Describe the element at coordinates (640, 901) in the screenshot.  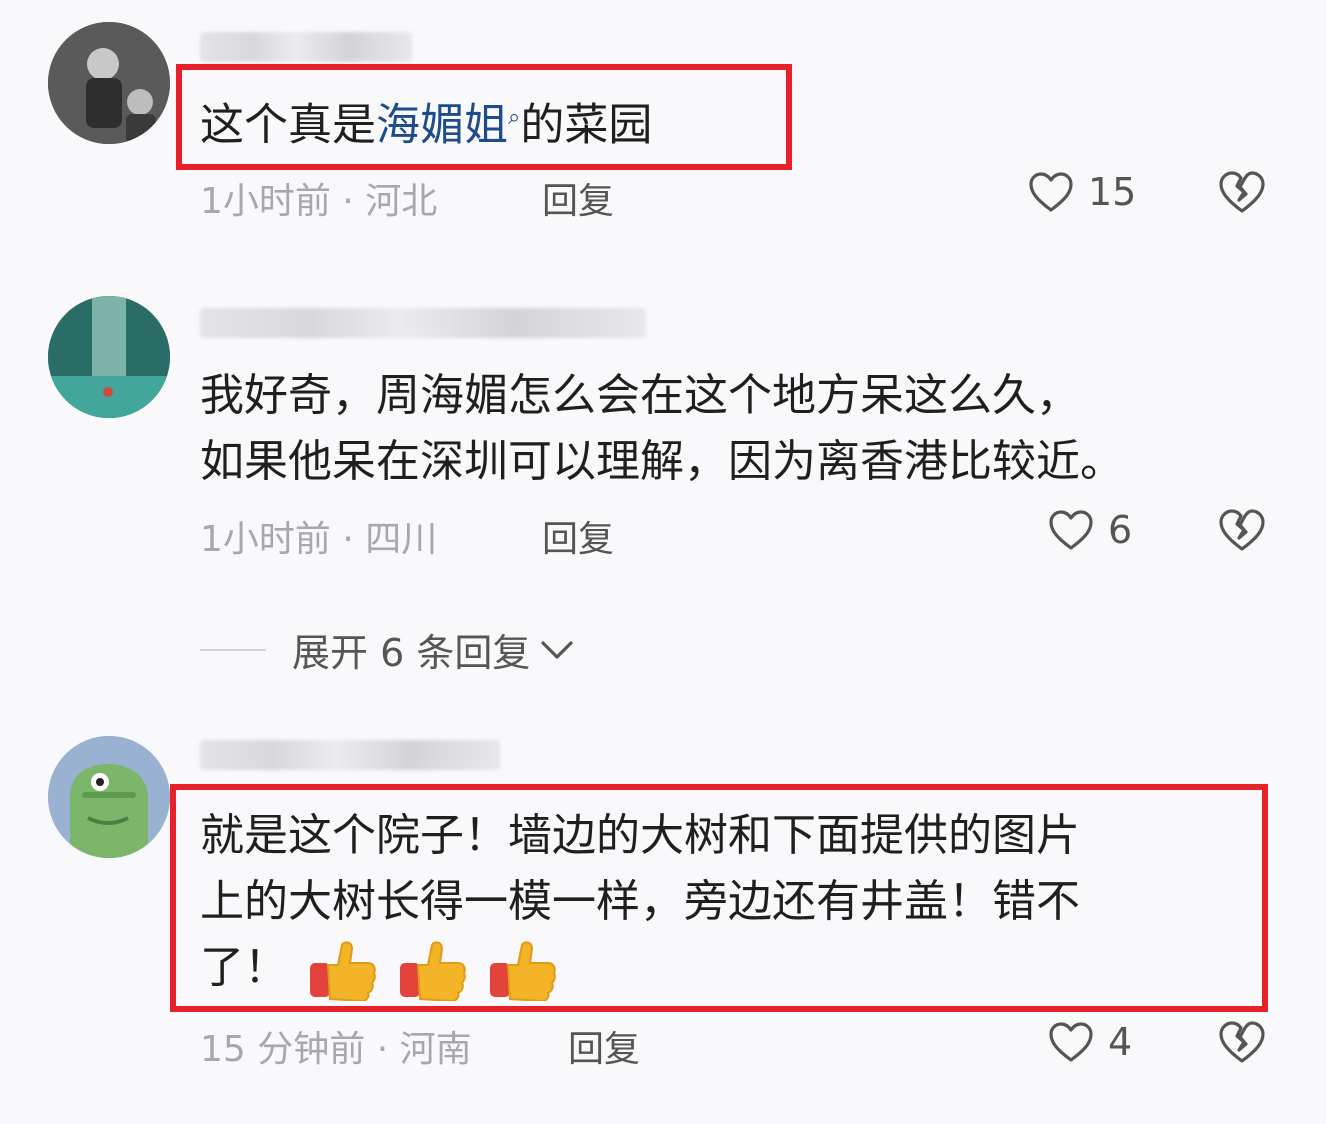
I see `comment-text-line: 上的大树长得一模一样，旁边还有井盖！错不` at that location.